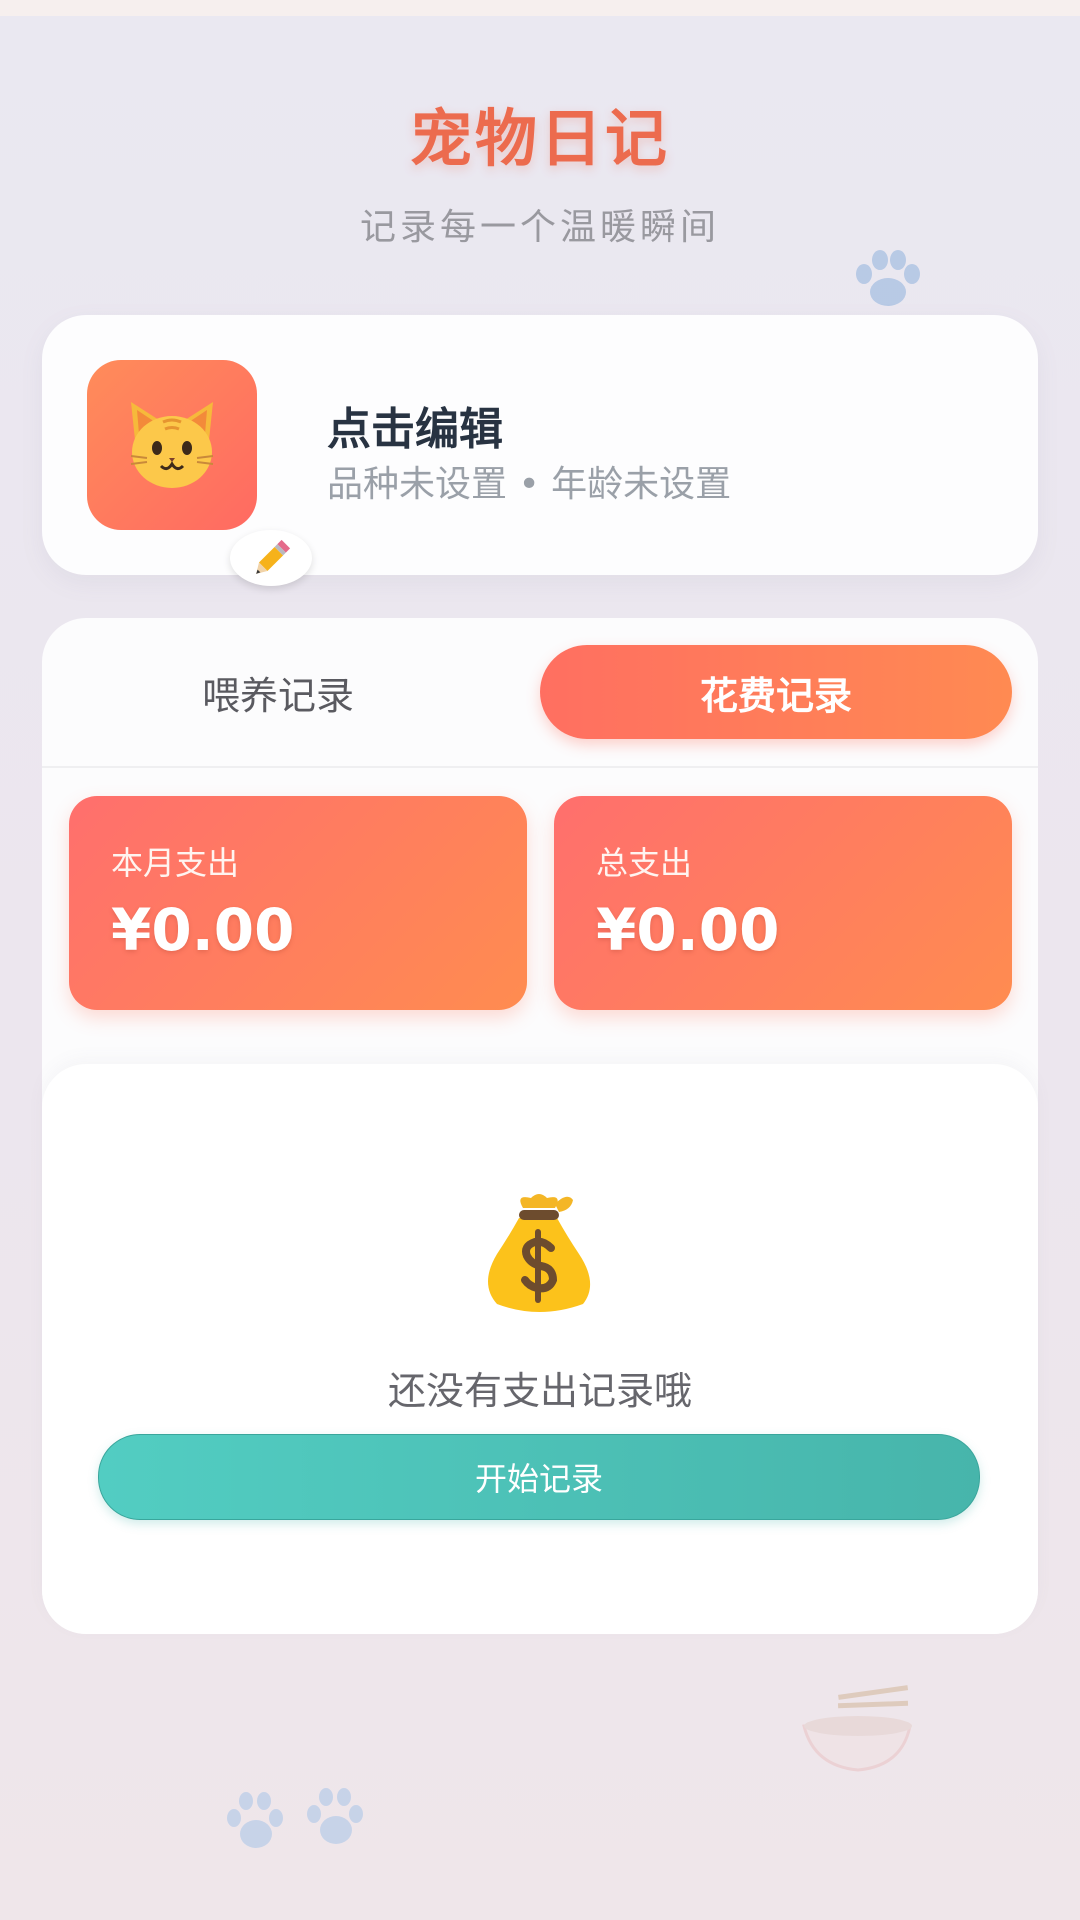 This screenshot has height=1920, width=1080. I want to click on pet-avatar, so click(199, 473).